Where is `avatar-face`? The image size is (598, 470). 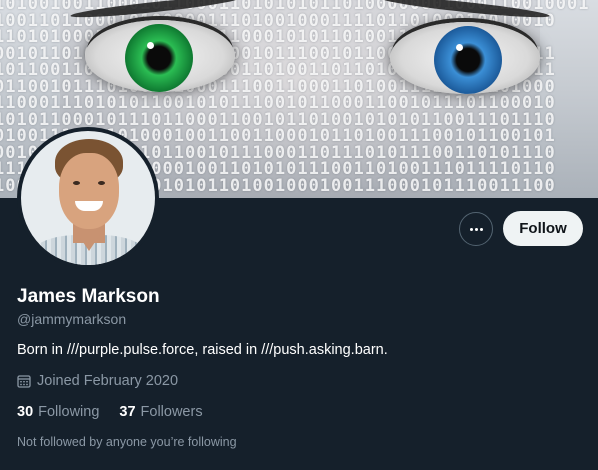 avatar-face is located at coordinates (89, 191).